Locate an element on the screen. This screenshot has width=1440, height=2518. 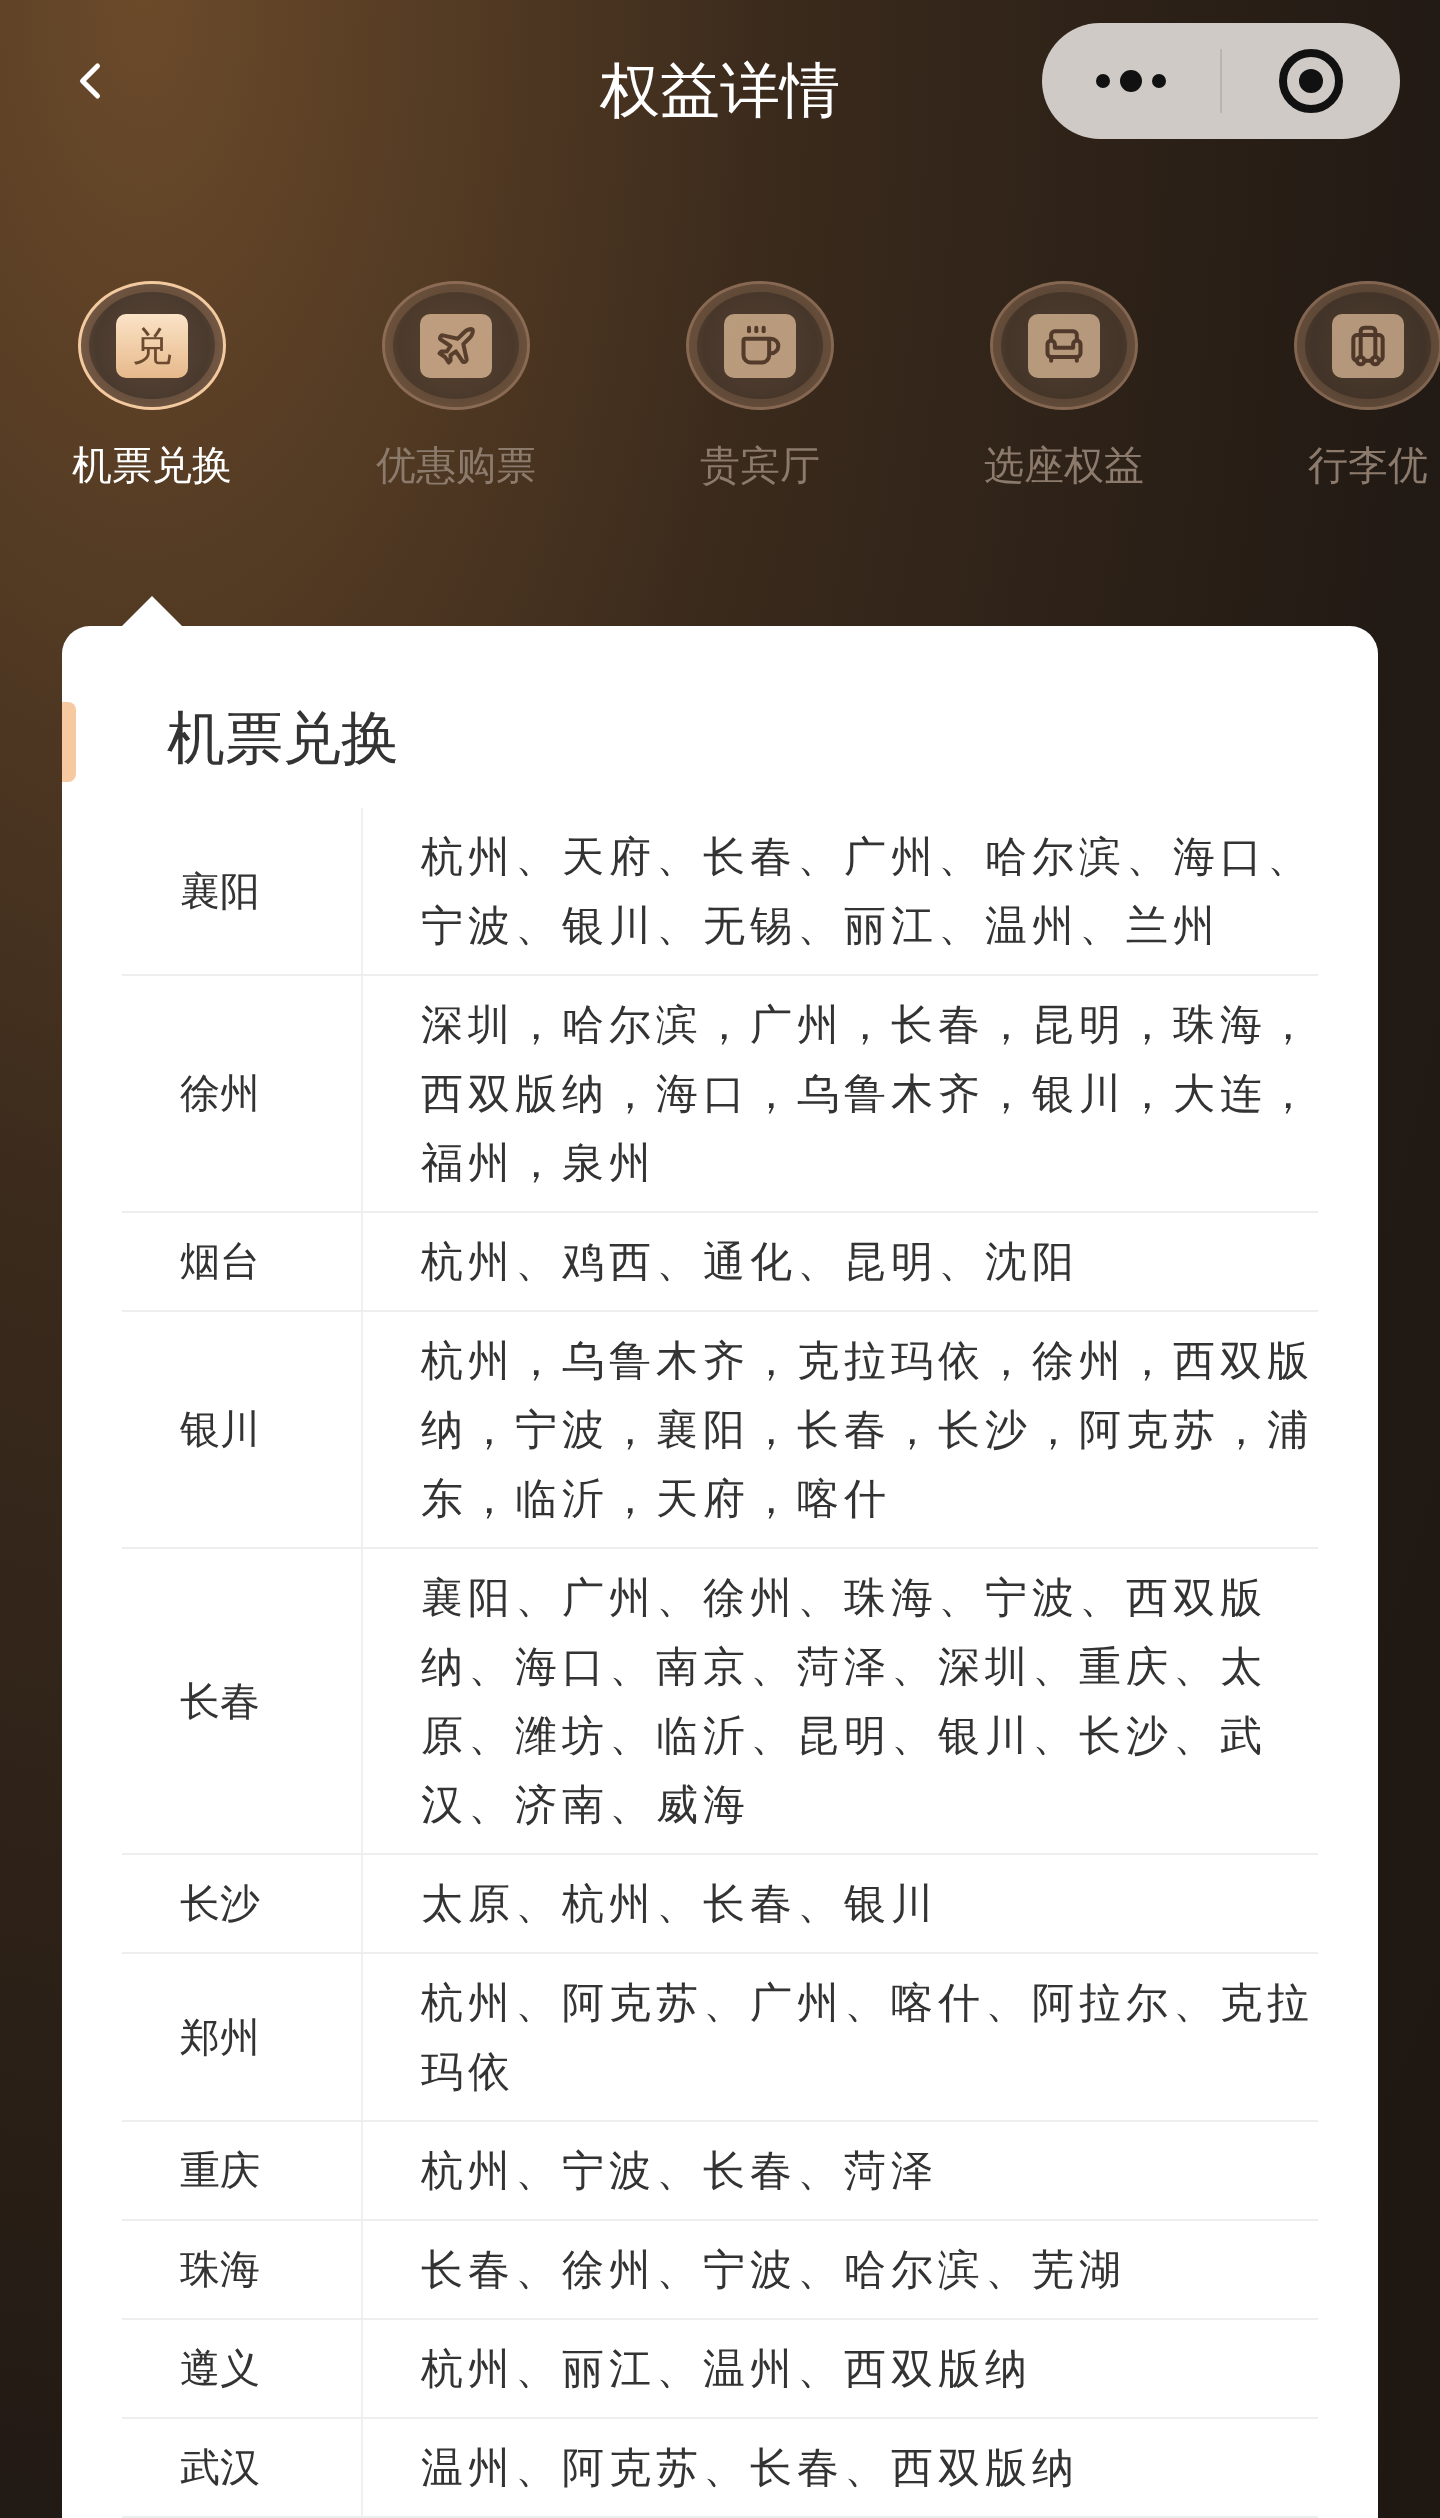
exchange-badge: 兑 is located at coordinates (152, 345).